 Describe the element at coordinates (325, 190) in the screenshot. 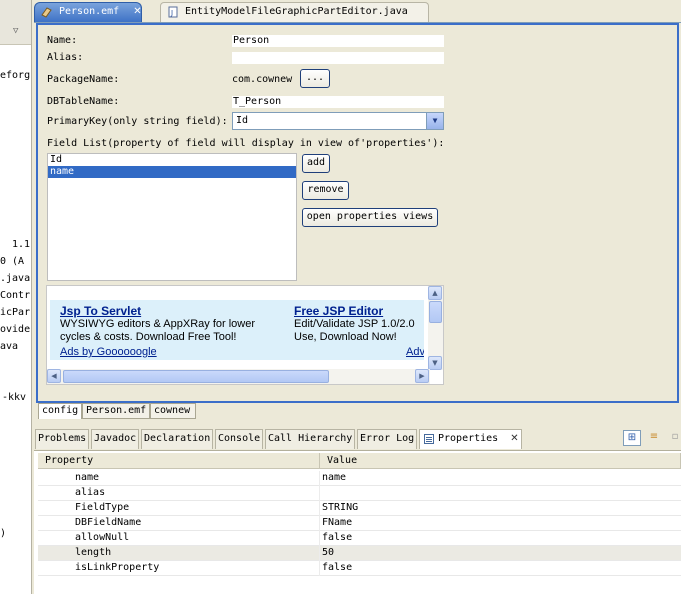

I see `remove-field-button: remove` at that location.